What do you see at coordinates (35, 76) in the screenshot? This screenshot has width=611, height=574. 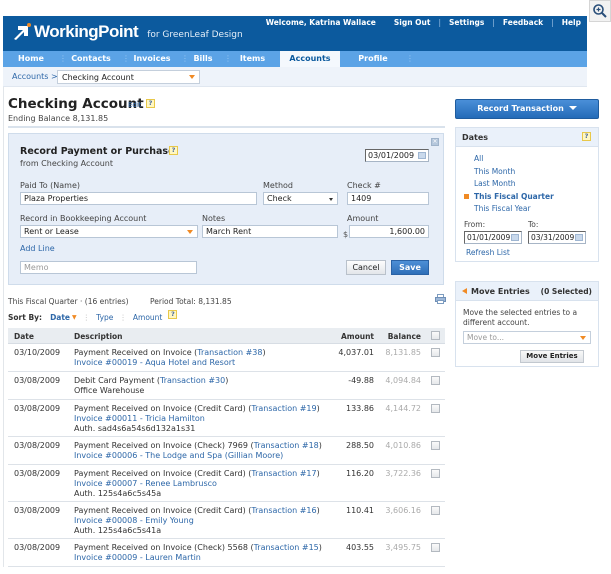 I see `breadcrumb-accounts-link: Accounts >` at bounding box center [35, 76].